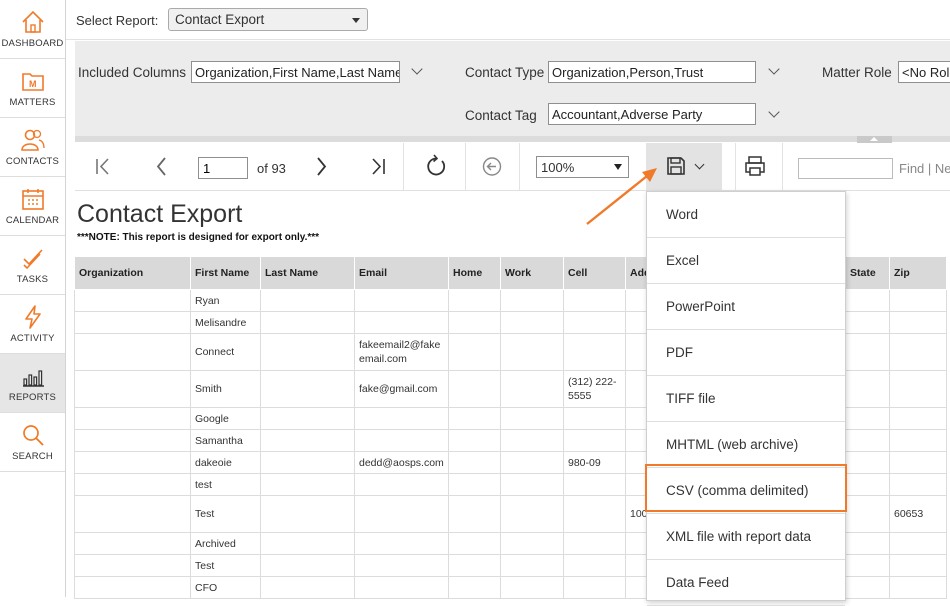  What do you see at coordinates (924, 168) in the screenshot?
I see `find-links: Find | Ne` at bounding box center [924, 168].